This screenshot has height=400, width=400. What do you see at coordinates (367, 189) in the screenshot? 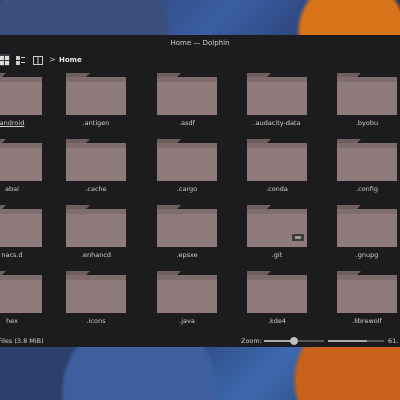
I see `folder-label: .config` at bounding box center [367, 189].